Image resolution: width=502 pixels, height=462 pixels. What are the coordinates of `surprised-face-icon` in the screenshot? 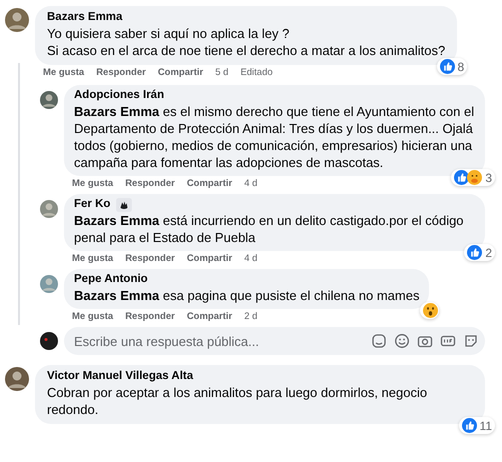 It's located at (430, 310).